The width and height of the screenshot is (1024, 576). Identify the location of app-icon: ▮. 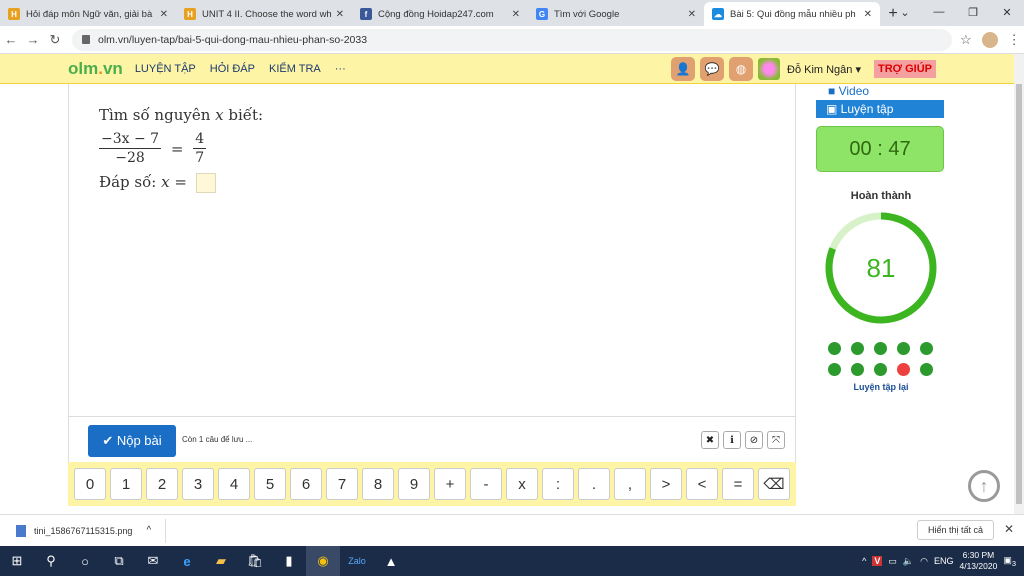
(289, 561).